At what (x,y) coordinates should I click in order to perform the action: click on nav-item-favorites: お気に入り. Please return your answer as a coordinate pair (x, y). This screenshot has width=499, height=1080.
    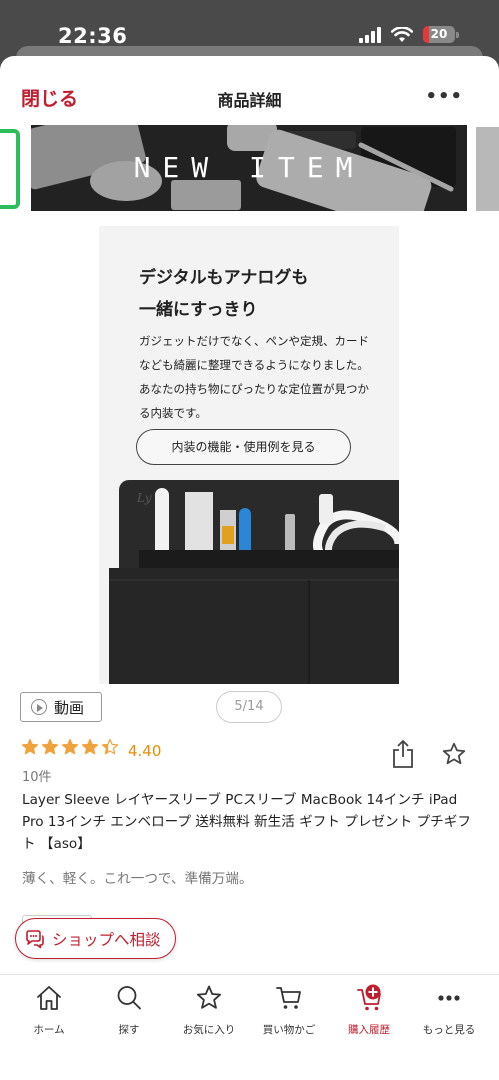
    Looking at the image, I should click on (209, 1010).